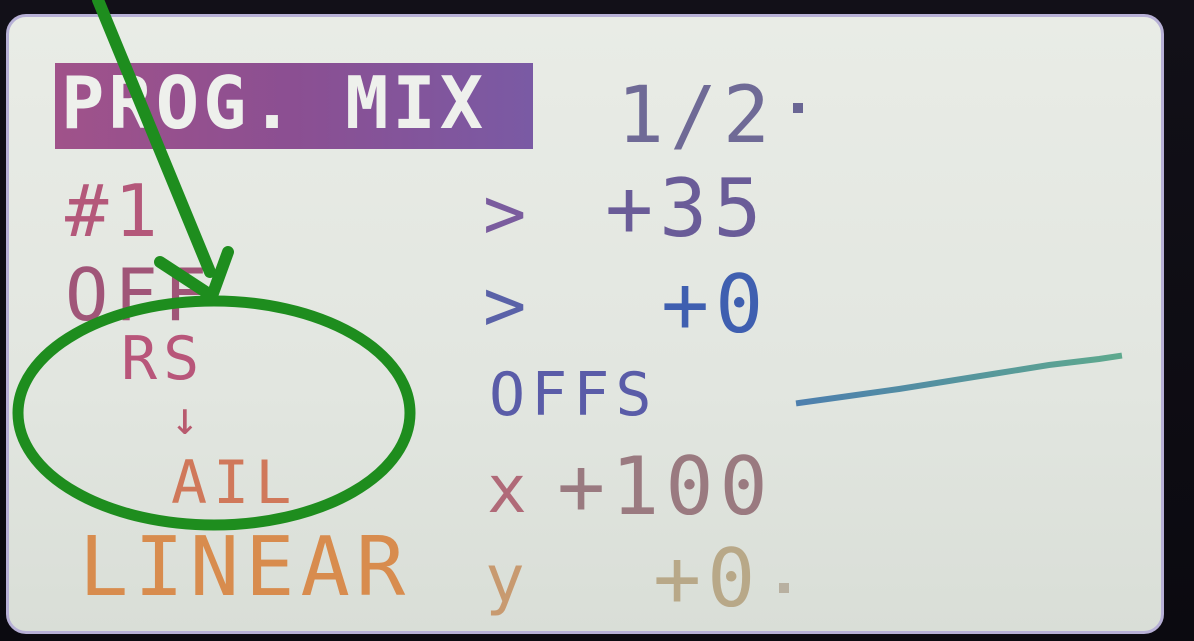 This screenshot has height=641, width=1194. What do you see at coordinates (114, 211) in the screenshot?
I see `mix-number: #1` at bounding box center [114, 211].